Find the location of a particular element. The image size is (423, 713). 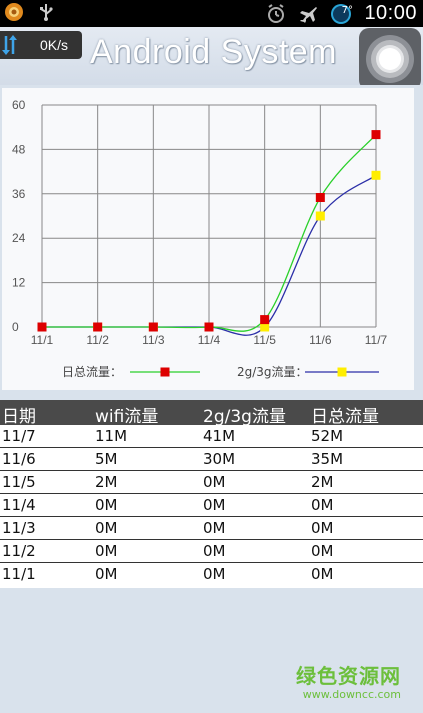

row-mobile: 41M is located at coordinates (219, 436).